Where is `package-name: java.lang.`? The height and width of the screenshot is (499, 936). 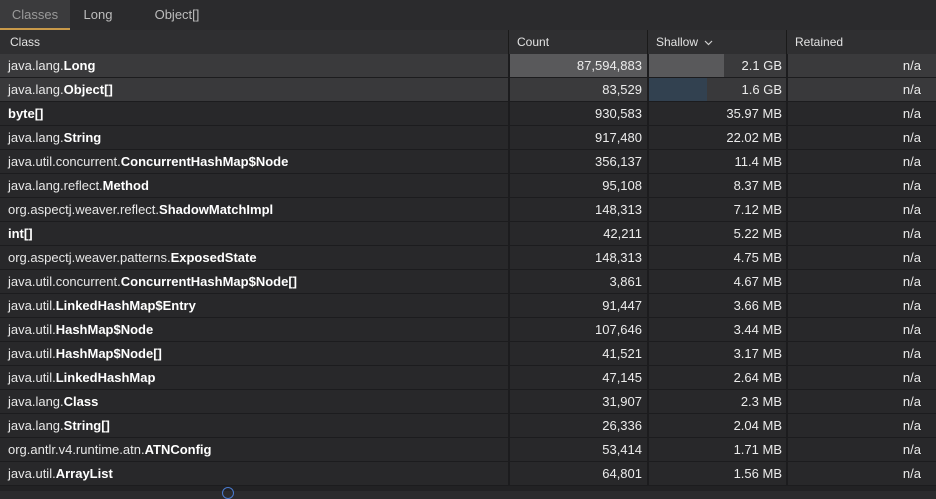
package-name: java.lang. is located at coordinates (36, 401).